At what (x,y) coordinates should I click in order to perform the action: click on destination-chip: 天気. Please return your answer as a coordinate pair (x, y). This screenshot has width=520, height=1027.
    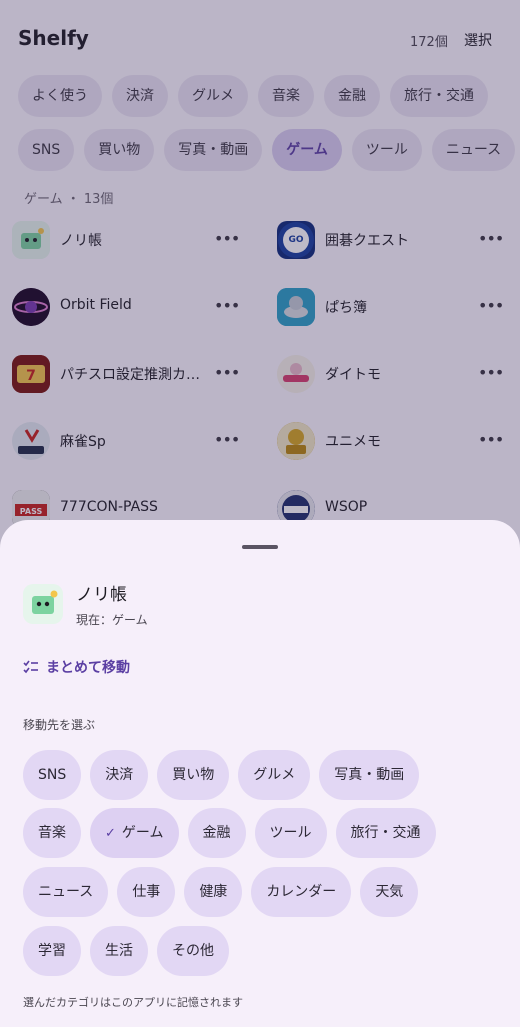
    Looking at the image, I should click on (389, 892).